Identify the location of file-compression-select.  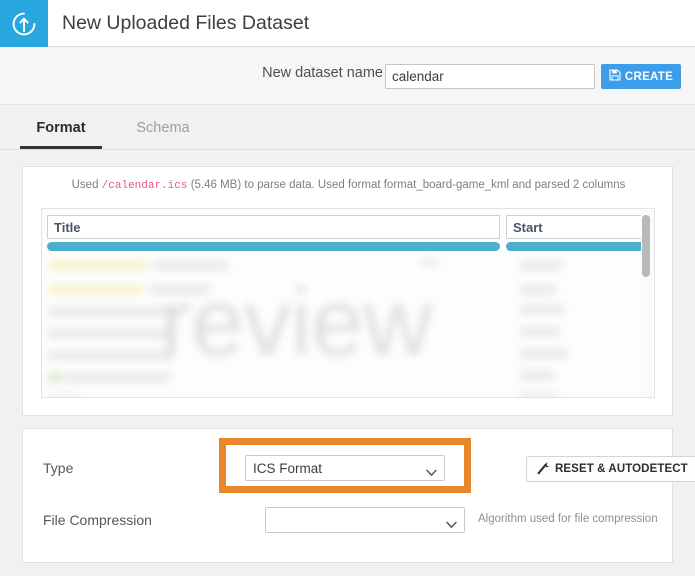
(365, 520).